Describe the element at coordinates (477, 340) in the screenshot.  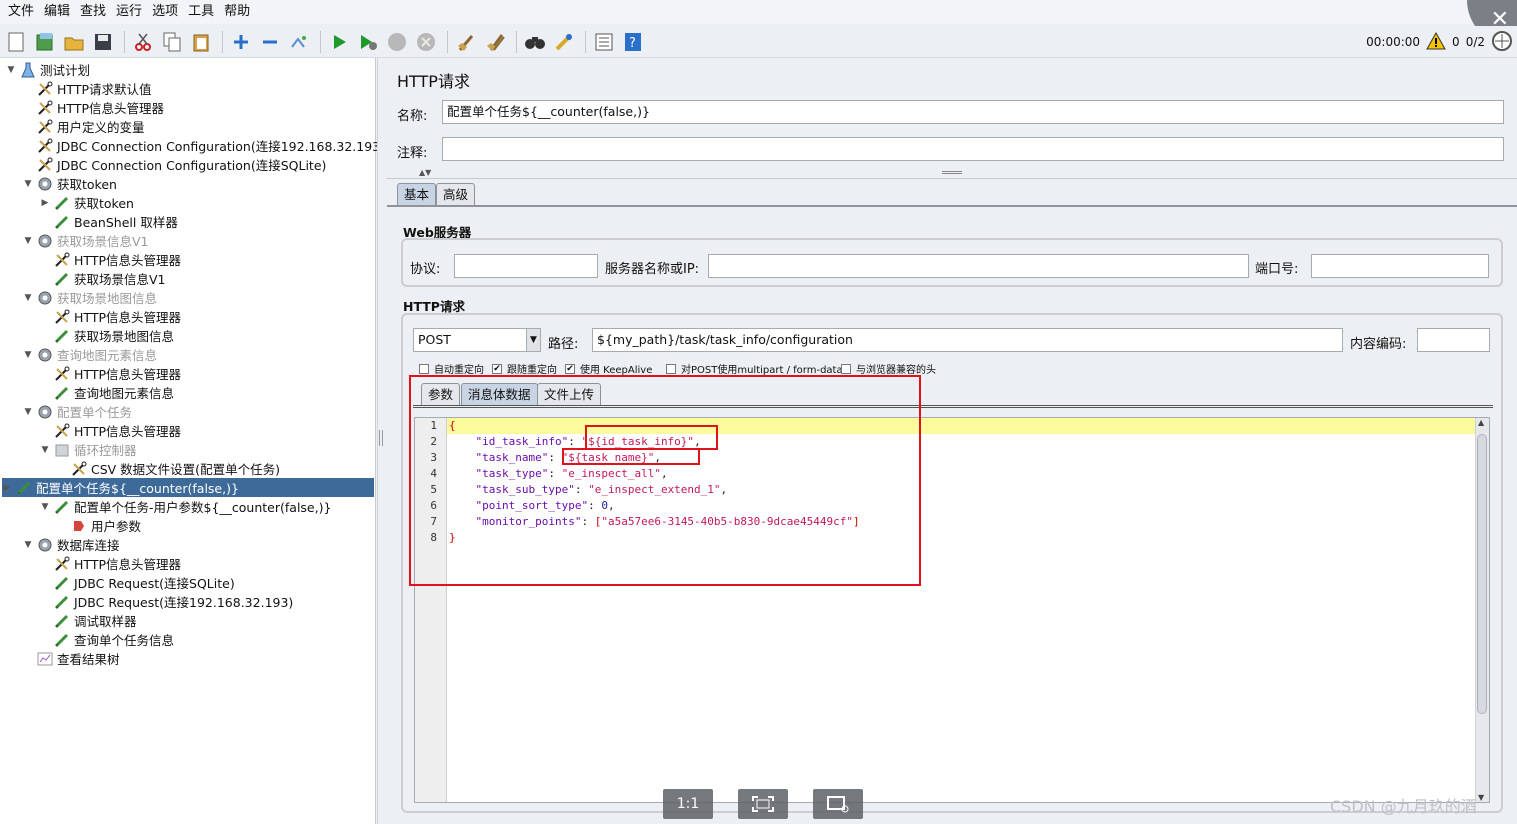
I see `method-select: POST ▼` at that location.